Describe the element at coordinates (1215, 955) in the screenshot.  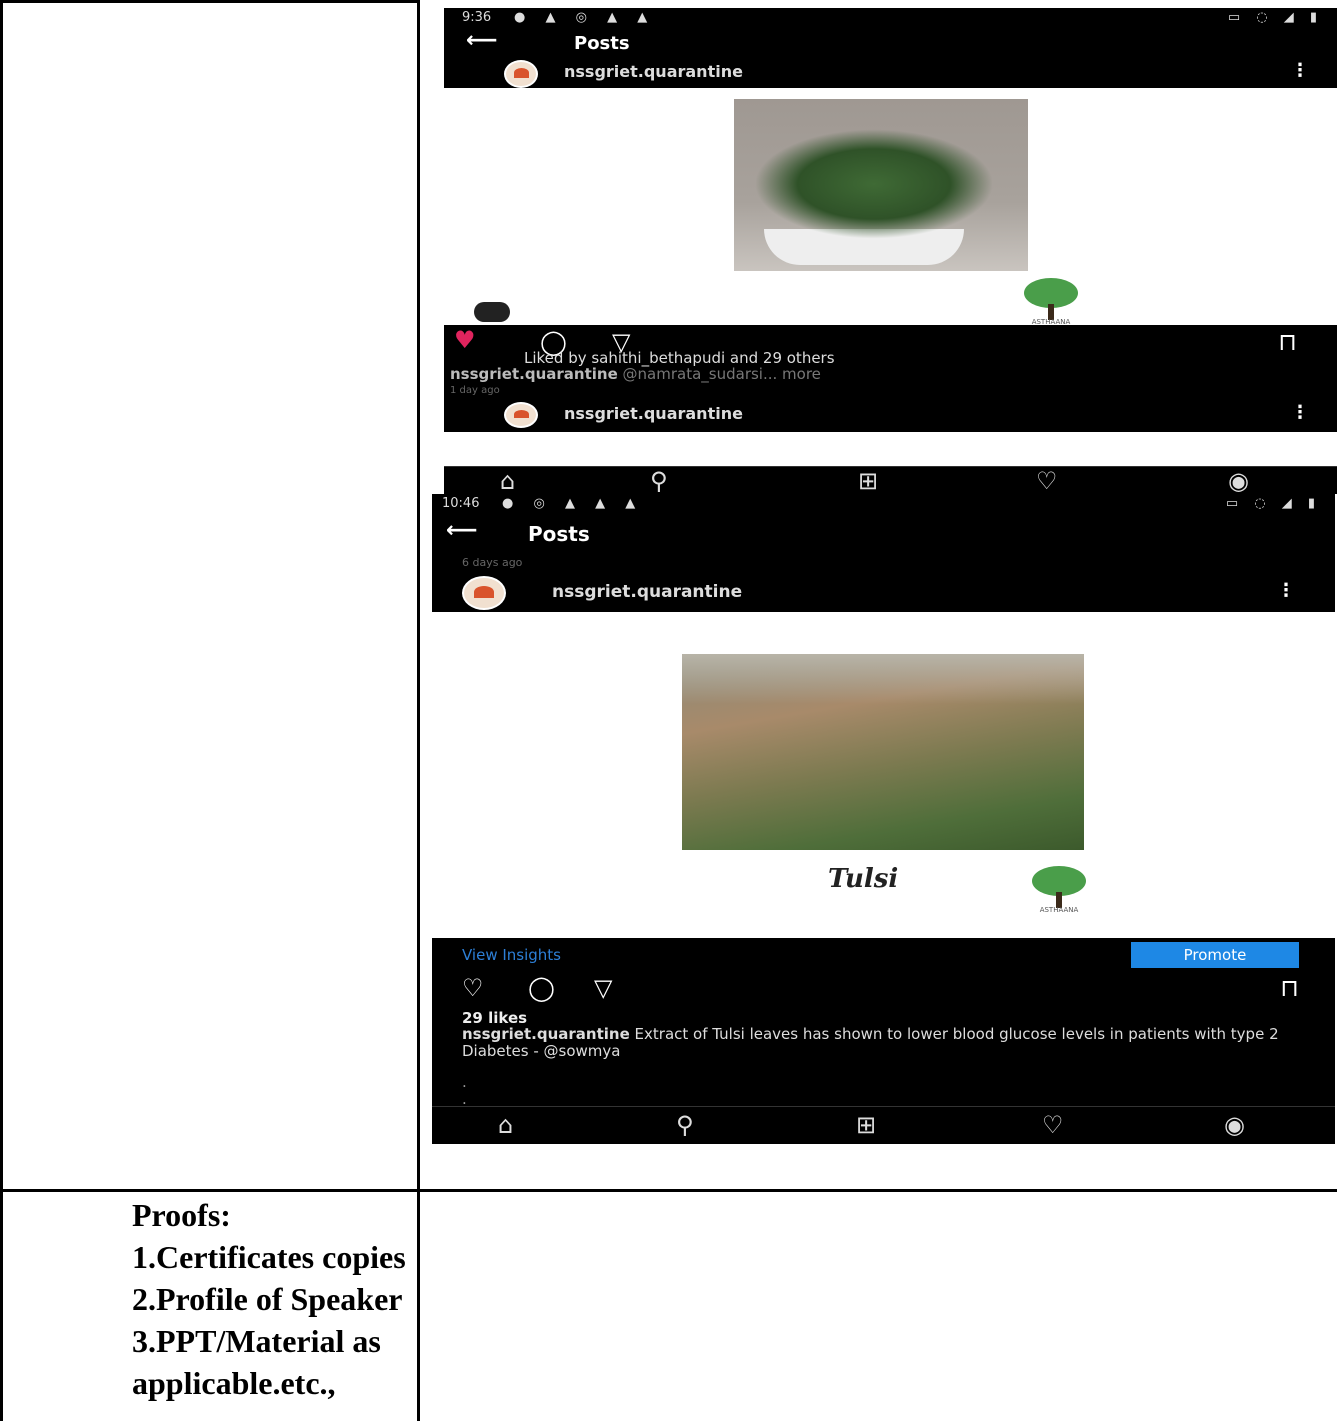
I see `promote-button: Promote` at that location.